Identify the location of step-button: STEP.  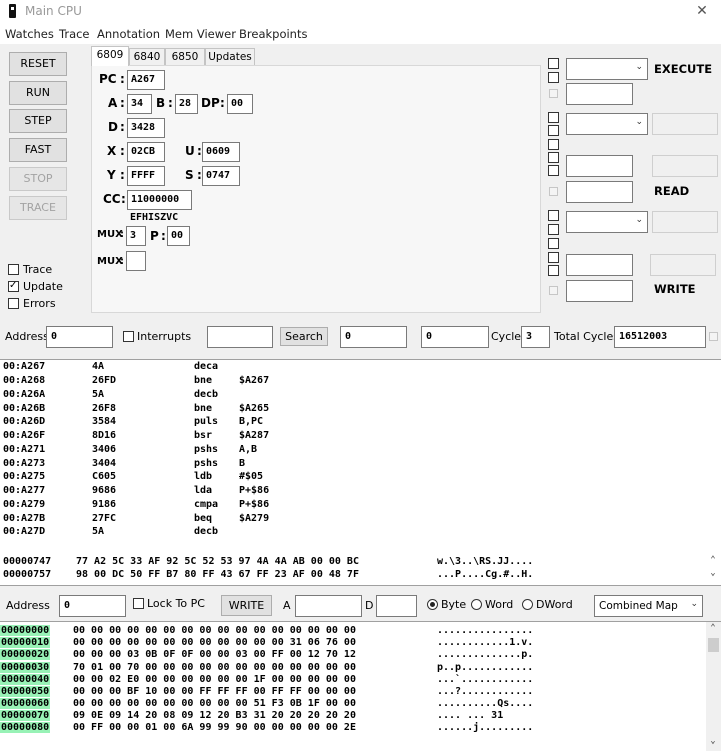
(38, 121).